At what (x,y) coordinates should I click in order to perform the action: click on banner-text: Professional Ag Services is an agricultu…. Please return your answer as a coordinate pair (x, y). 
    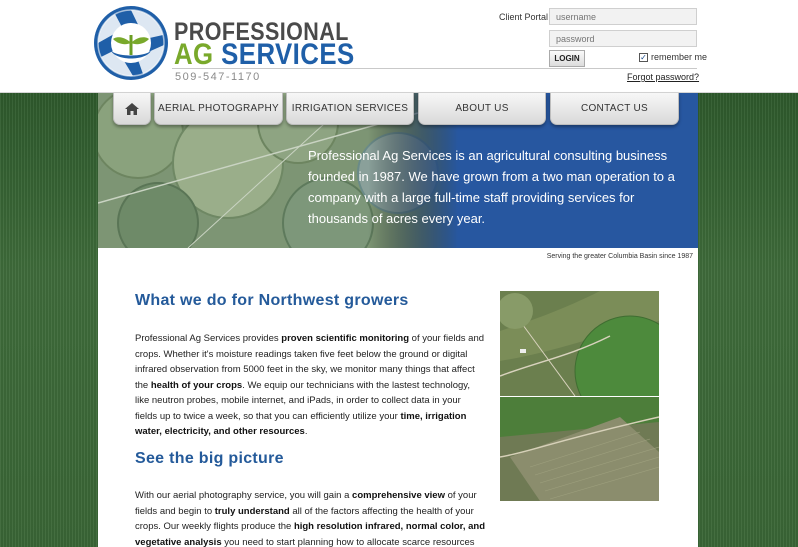
    Looking at the image, I should click on (491, 187).